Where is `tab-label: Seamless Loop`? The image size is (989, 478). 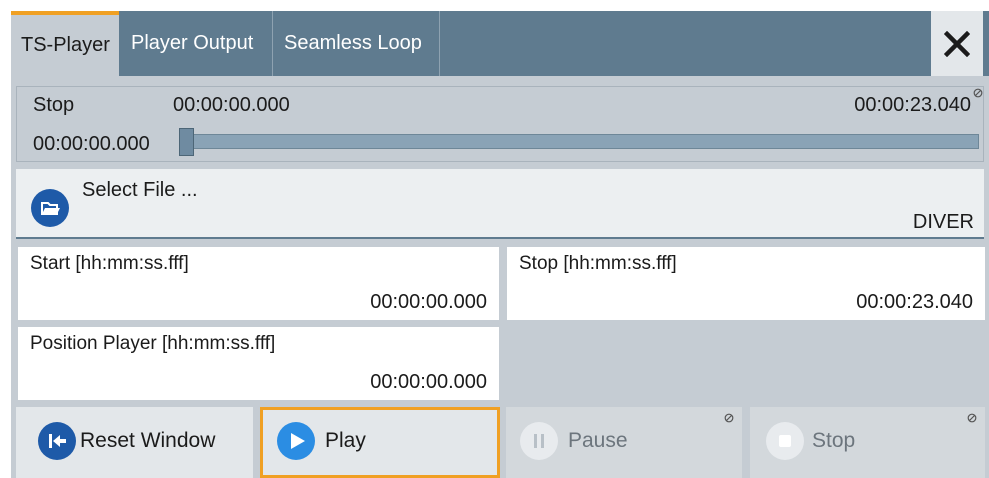 tab-label: Seamless Loop is located at coordinates (353, 43).